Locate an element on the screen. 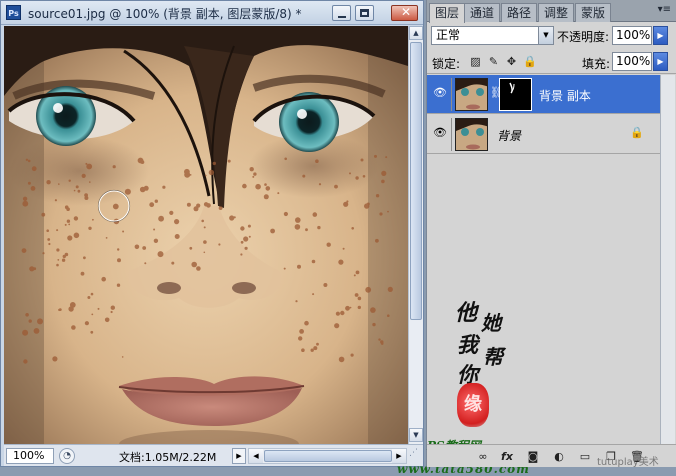  panel-tab-bar: 图层 通道 路径 调整 蒙版 ▾≡ is located at coordinates (551, 11).